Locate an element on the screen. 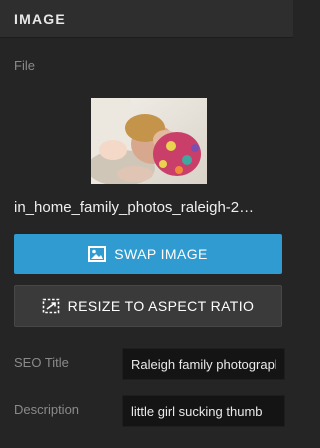  image-thumbnail is located at coordinates (149, 141).